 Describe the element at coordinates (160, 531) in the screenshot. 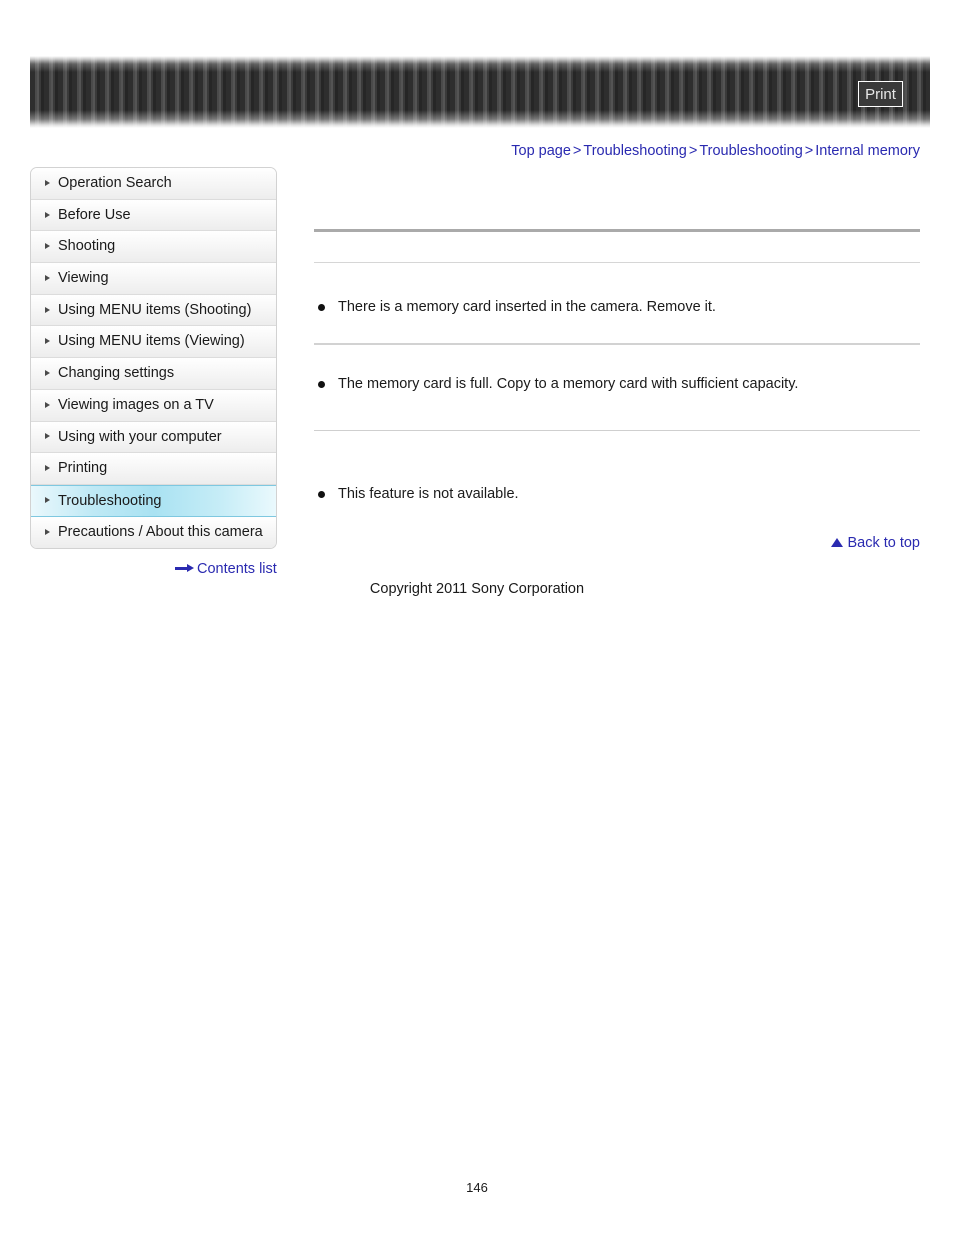

I see `sidebar-item-label: Precautions / About this camera` at that location.